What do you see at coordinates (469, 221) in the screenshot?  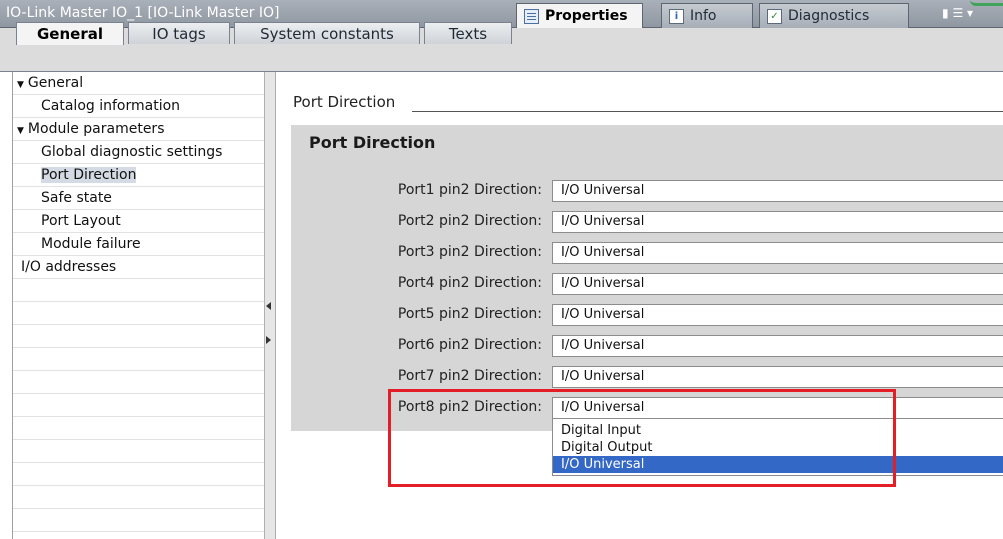 I see `port2-direction-label: Port2 pin2 Direction:` at bounding box center [469, 221].